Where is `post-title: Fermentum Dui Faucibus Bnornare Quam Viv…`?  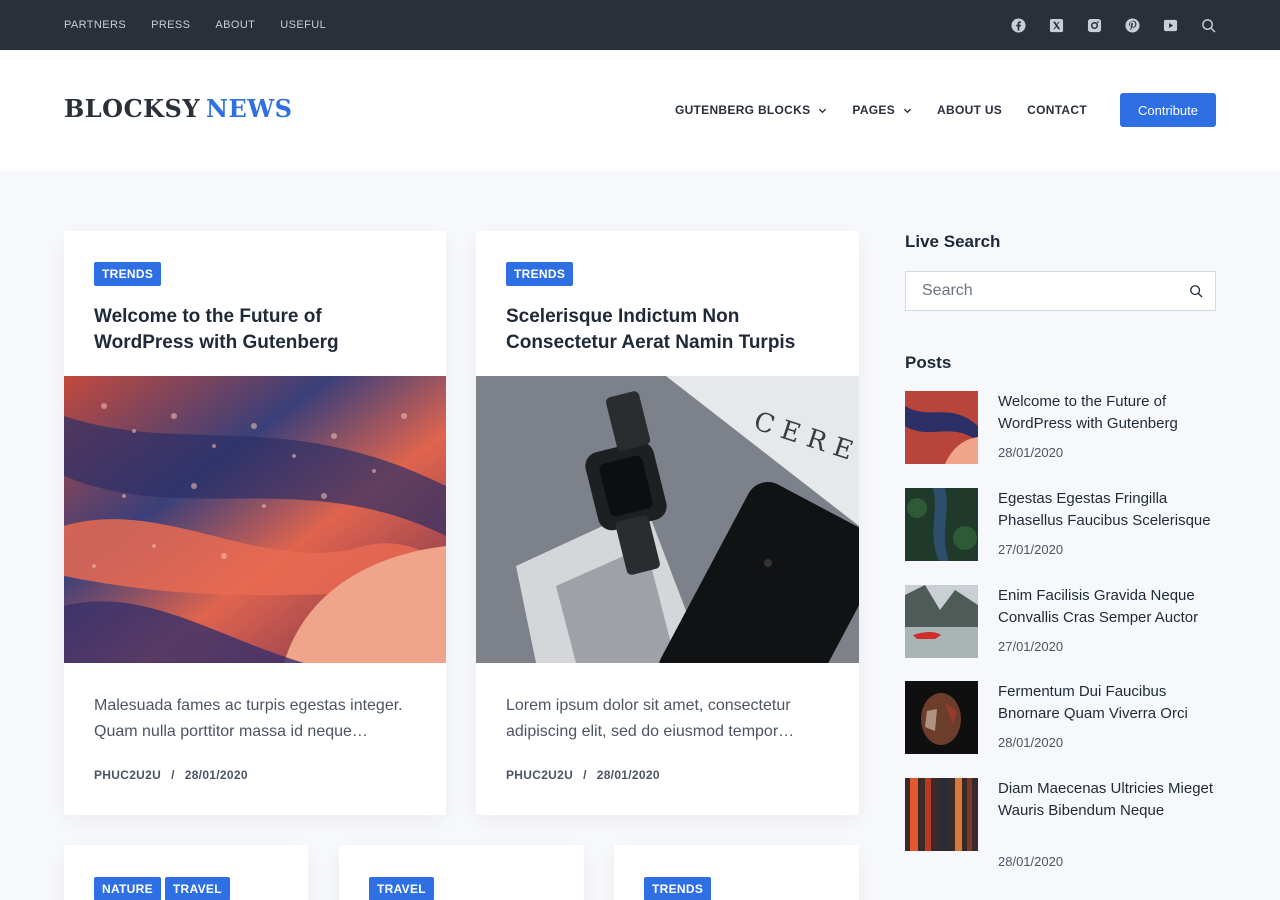 post-title: Fermentum Dui Faucibus Bnornare Quam Viv… is located at coordinates (1109, 703).